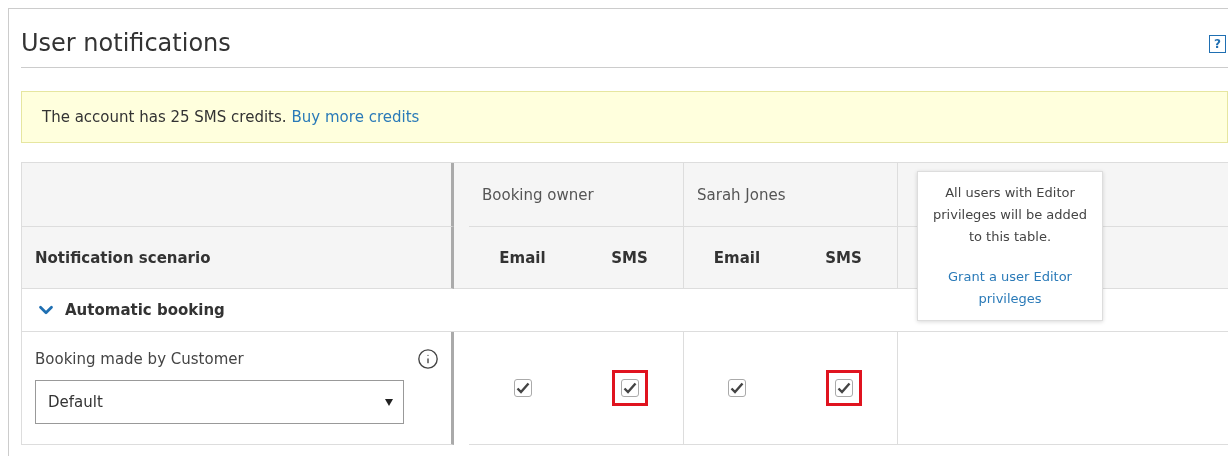 The width and height of the screenshot is (1228, 456). What do you see at coordinates (355, 117) in the screenshot?
I see `buy-credits-link: Buy more credits` at bounding box center [355, 117].